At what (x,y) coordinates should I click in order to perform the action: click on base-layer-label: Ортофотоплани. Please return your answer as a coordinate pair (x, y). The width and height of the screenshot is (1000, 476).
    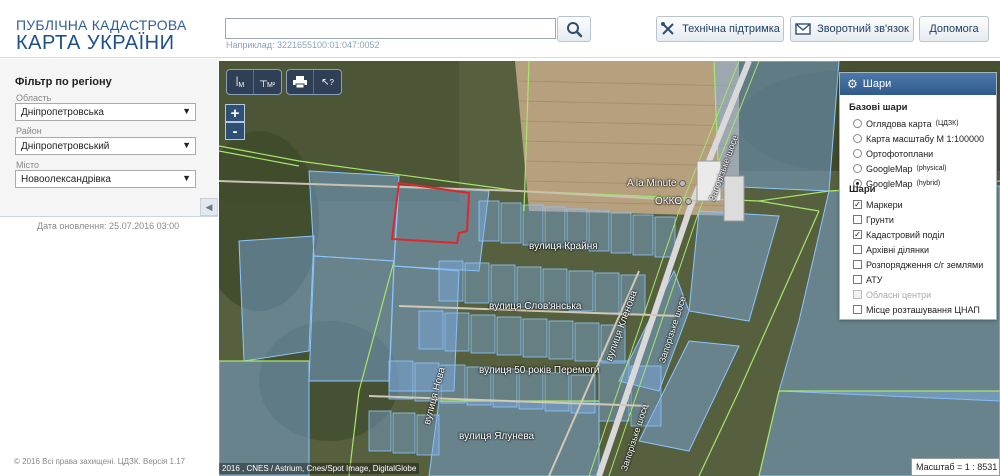
    Looking at the image, I should click on (900, 153).